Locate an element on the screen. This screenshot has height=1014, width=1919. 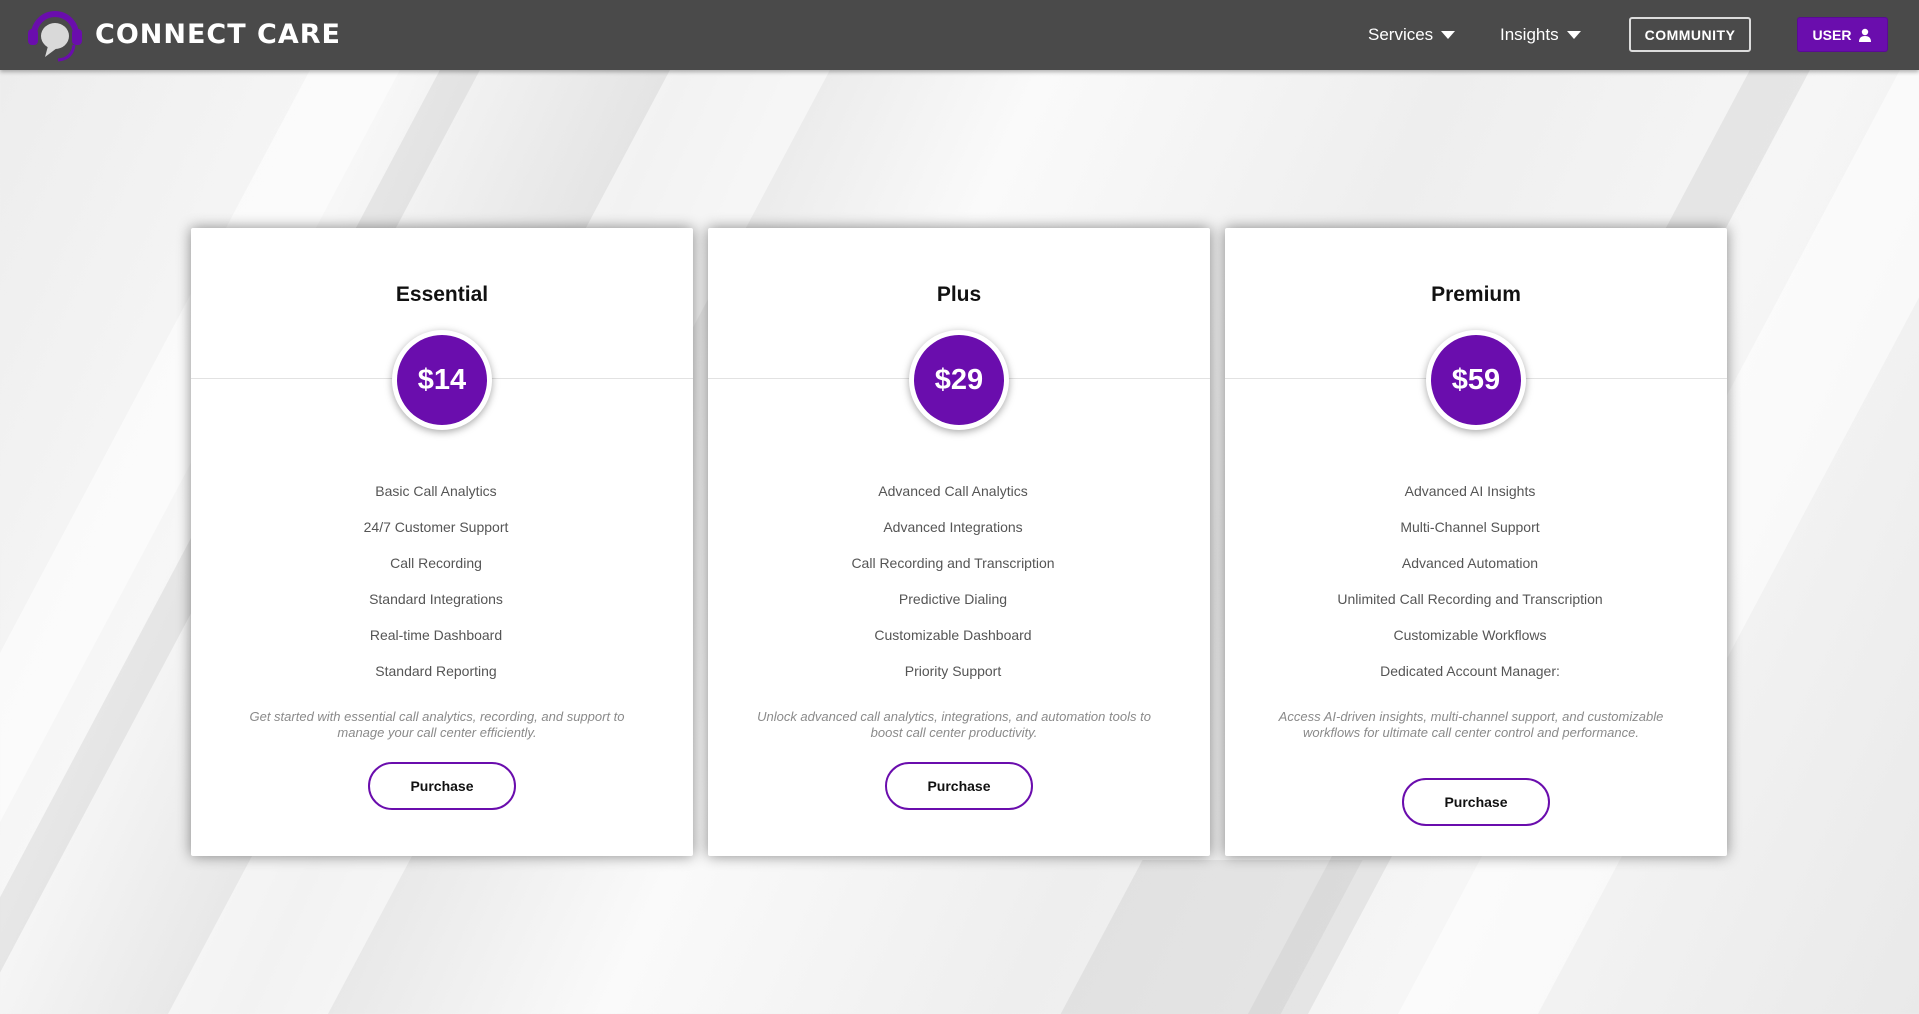
feature-item: Advanced Automation is located at coordinates (1470, 563).